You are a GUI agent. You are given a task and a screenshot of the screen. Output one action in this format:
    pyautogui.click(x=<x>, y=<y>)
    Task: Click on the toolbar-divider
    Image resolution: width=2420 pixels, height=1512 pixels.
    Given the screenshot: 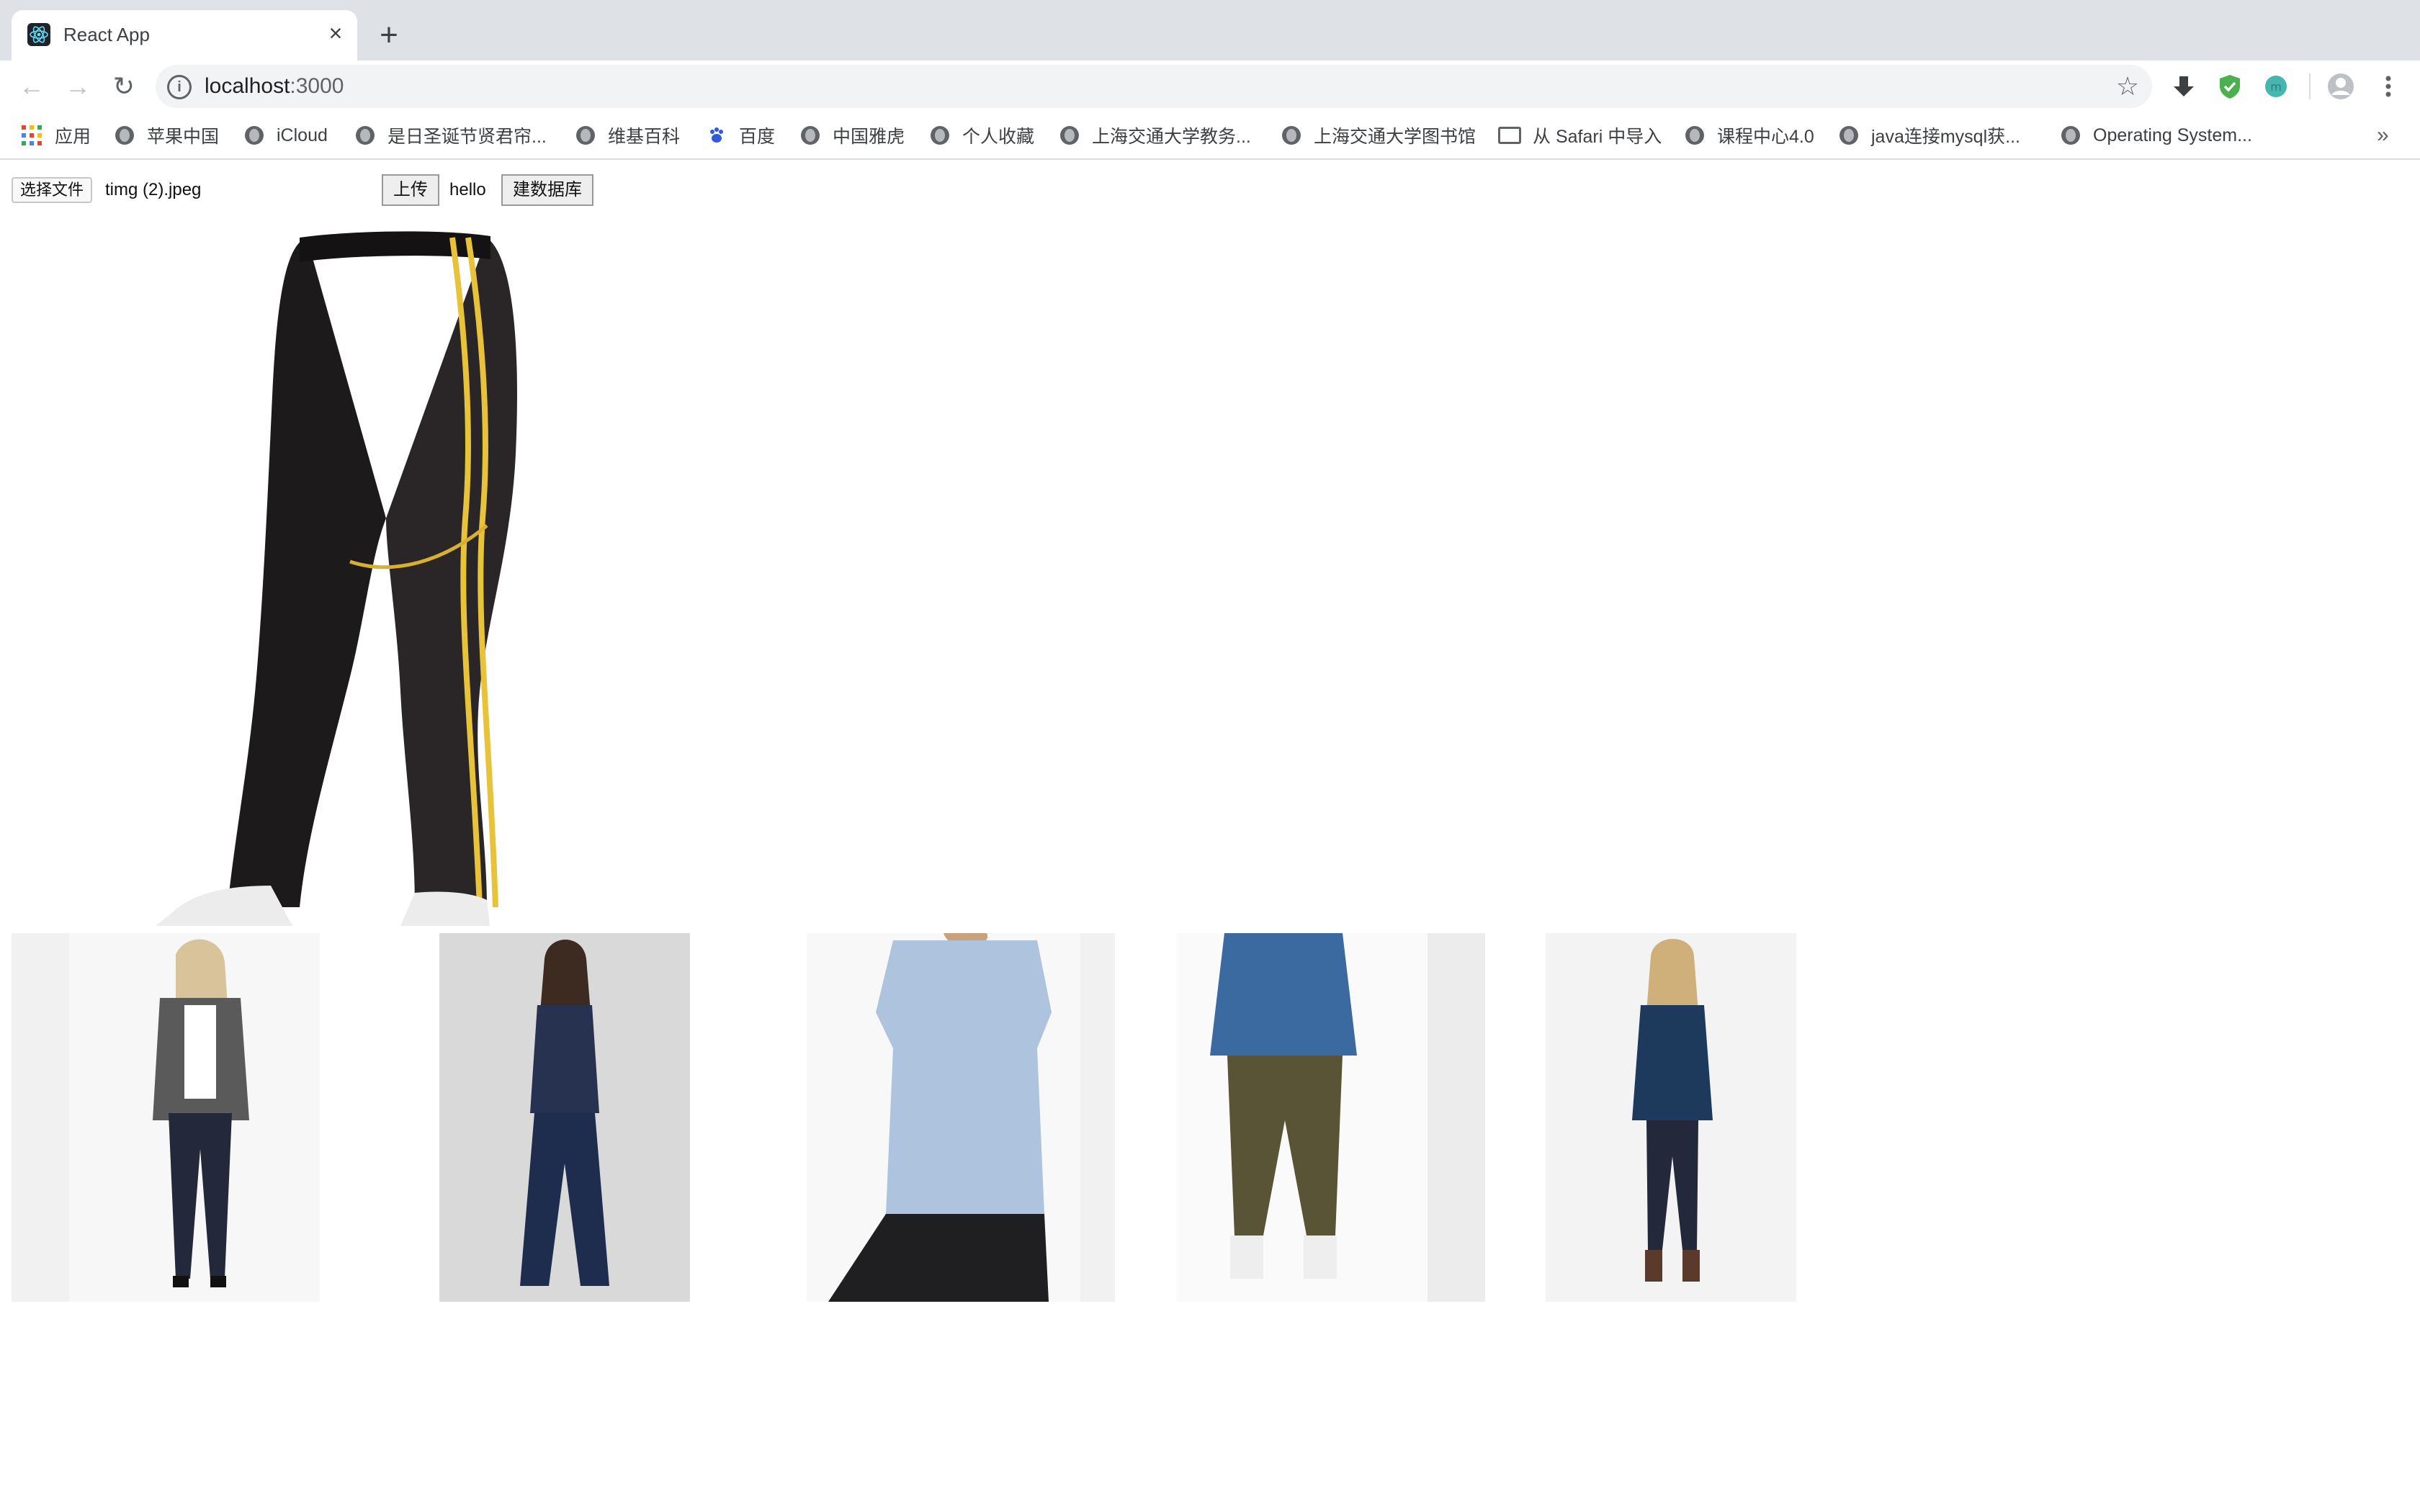 What is the action you would take?
    pyautogui.click(x=2310, y=86)
    